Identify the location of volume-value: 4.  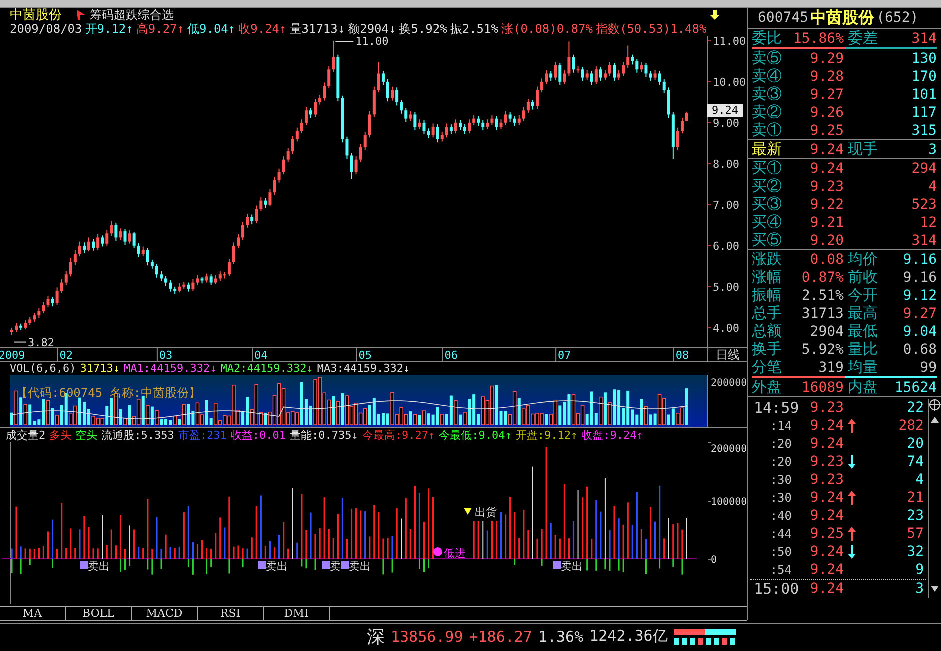
(932, 186).